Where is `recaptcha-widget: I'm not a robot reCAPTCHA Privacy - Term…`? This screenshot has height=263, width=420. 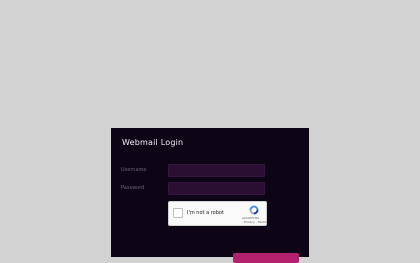
recaptcha-widget: I'm not a robot reCAPTCHA Privacy - Term… is located at coordinates (217, 213).